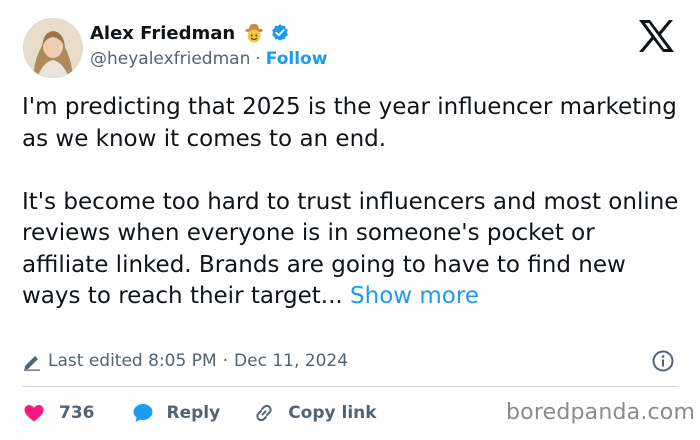 This screenshot has height=440, width=700. Describe the element at coordinates (132, 361) in the screenshot. I see `edited-label: Last edited 8:05 PM` at that location.